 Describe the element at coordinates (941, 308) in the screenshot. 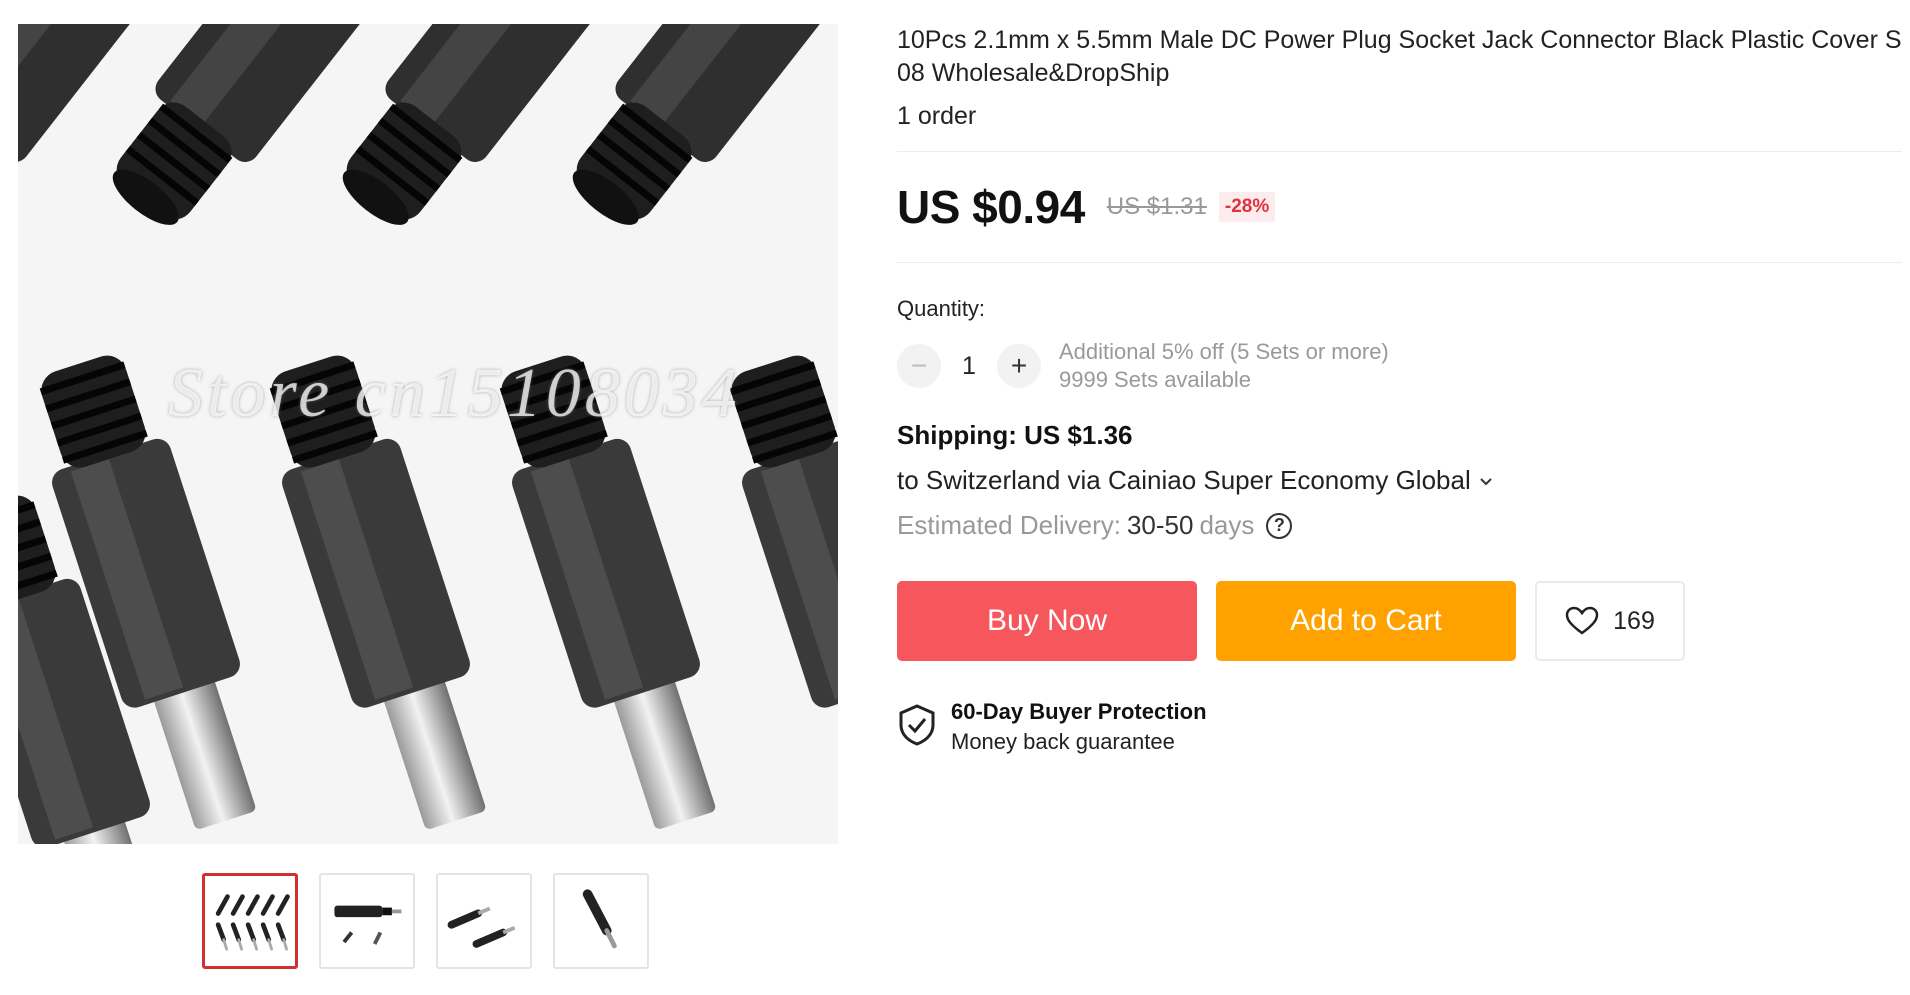

I see `quantity-label: Quantity:` at that location.